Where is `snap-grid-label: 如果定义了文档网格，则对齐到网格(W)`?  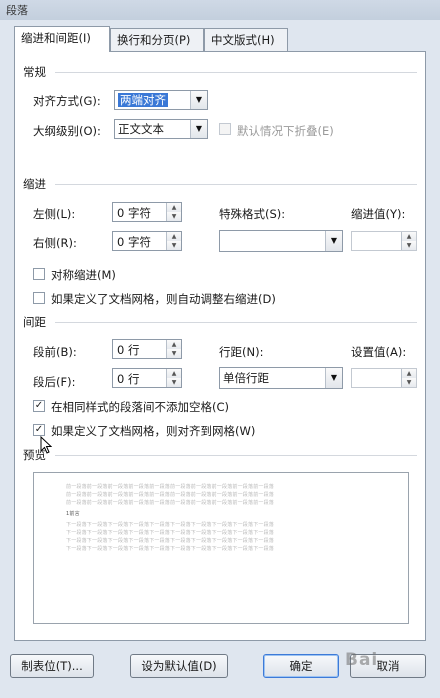
snap-grid-label: 如果定义了文档网格，则对齐到网格(W) is located at coordinates (153, 431).